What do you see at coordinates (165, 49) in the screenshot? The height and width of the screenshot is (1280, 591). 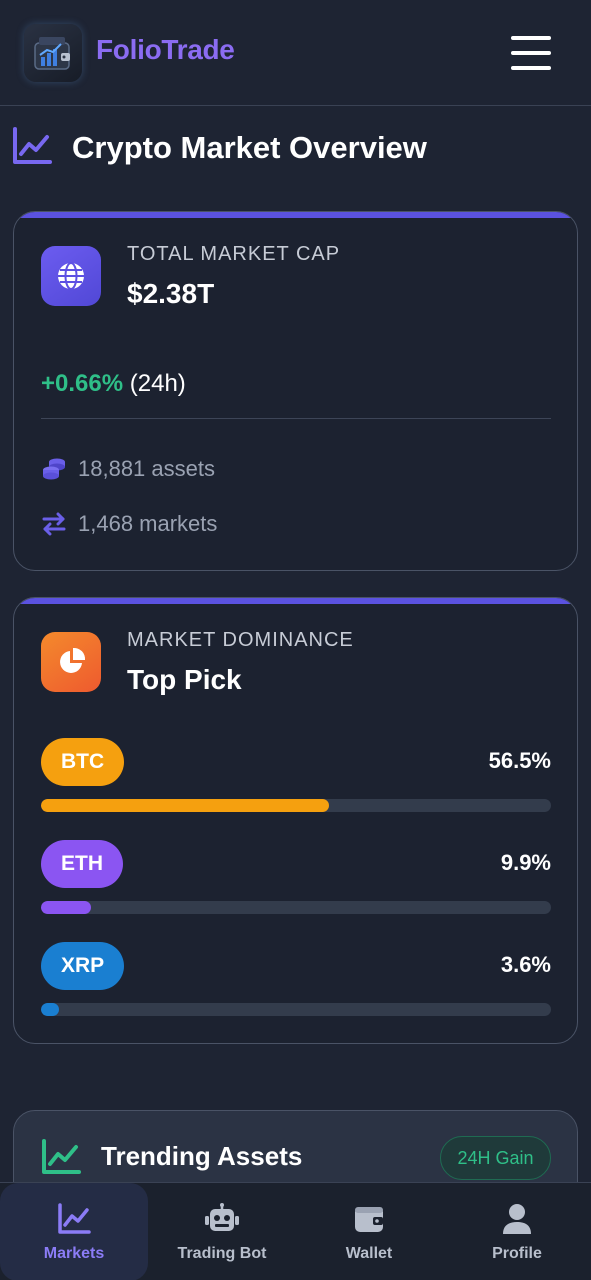 I see `brand-name: FolioTrade` at bounding box center [165, 49].